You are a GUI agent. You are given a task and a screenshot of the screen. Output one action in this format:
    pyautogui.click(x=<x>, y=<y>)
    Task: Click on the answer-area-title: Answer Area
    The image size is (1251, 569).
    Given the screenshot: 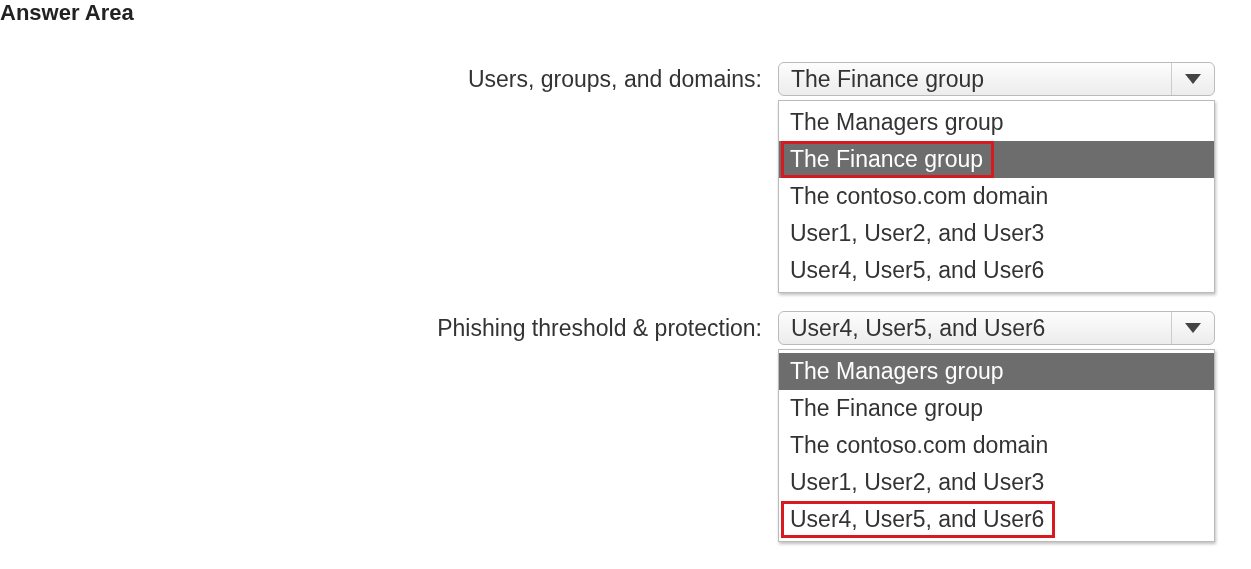 What is the action you would take?
    pyautogui.click(x=67, y=13)
    